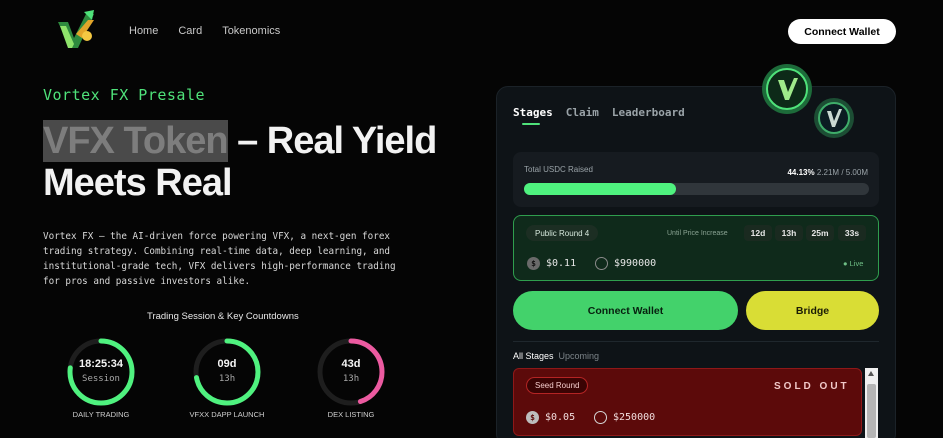  I want to click on sold-out-label: SOLD OUT, so click(812, 386).